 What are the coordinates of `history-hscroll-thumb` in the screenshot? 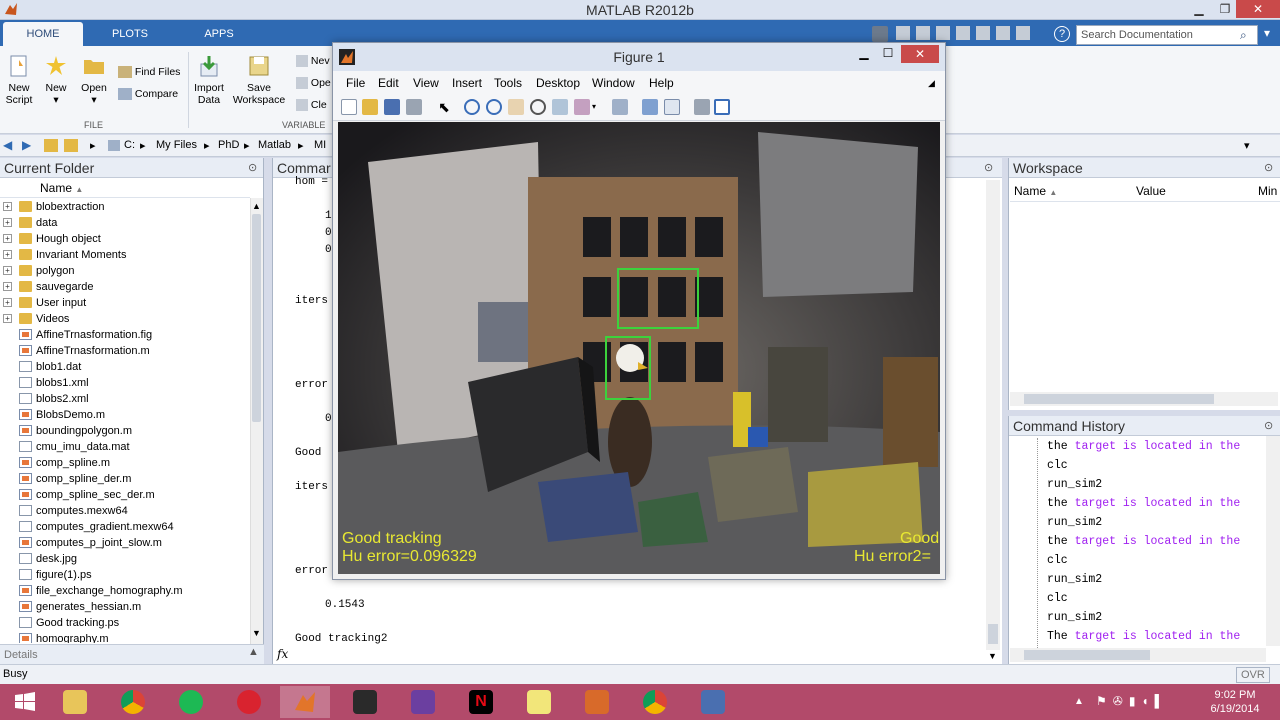 It's located at (1087, 655).